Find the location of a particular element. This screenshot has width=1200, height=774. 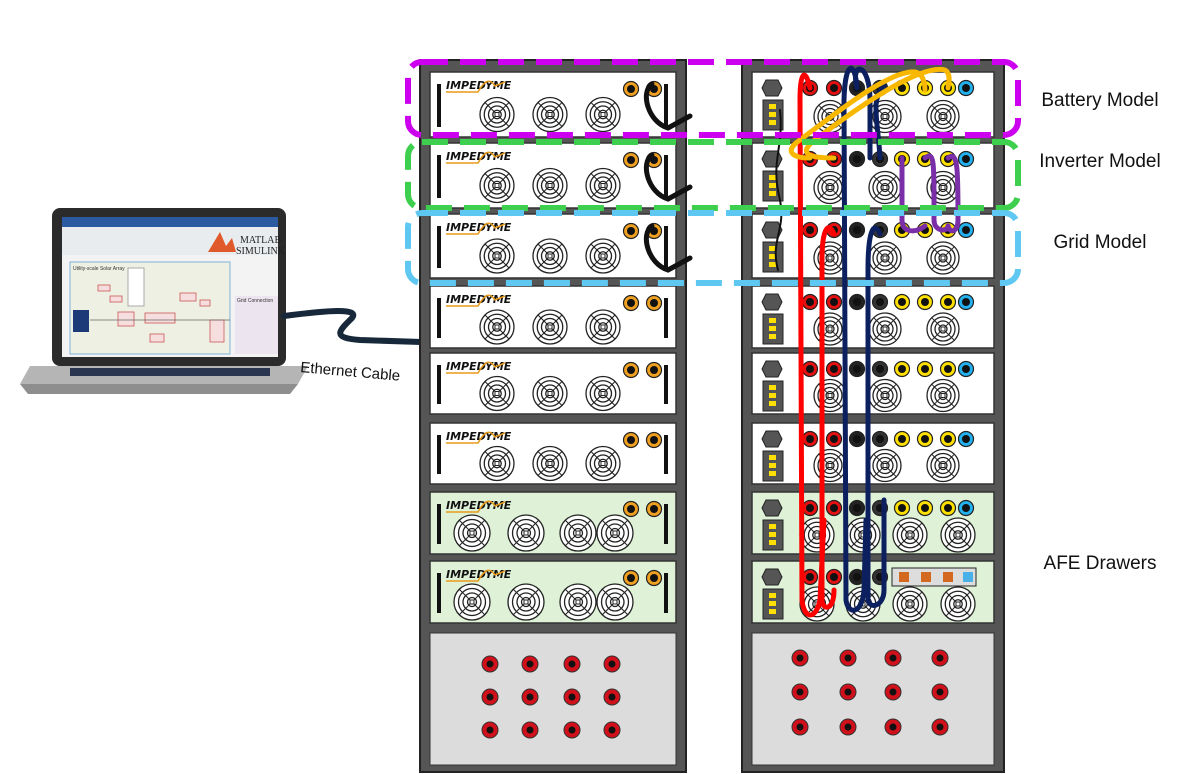

matlab-label: MATLAB is located at coordinates (260, 240).